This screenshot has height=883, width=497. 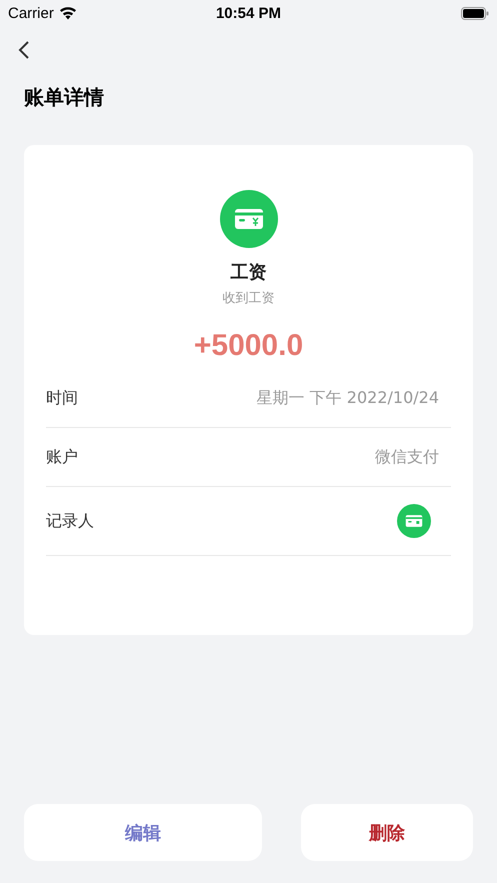 What do you see at coordinates (249, 219) in the screenshot?
I see `card-icon` at bounding box center [249, 219].